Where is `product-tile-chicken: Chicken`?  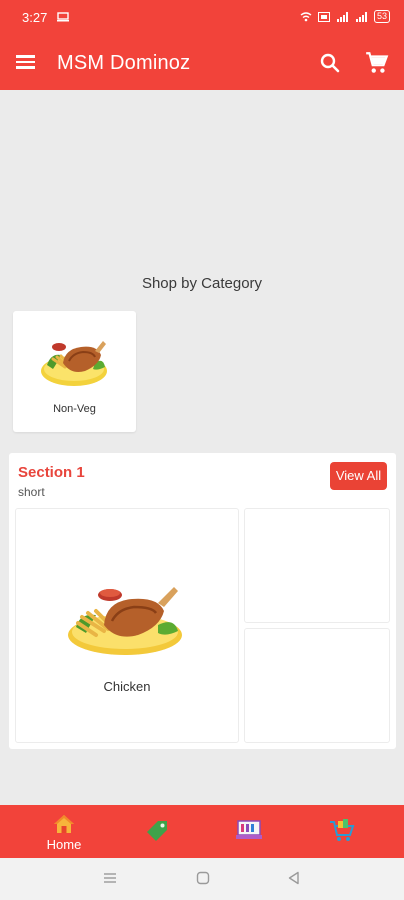 product-tile-chicken: Chicken is located at coordinates (127, 625).